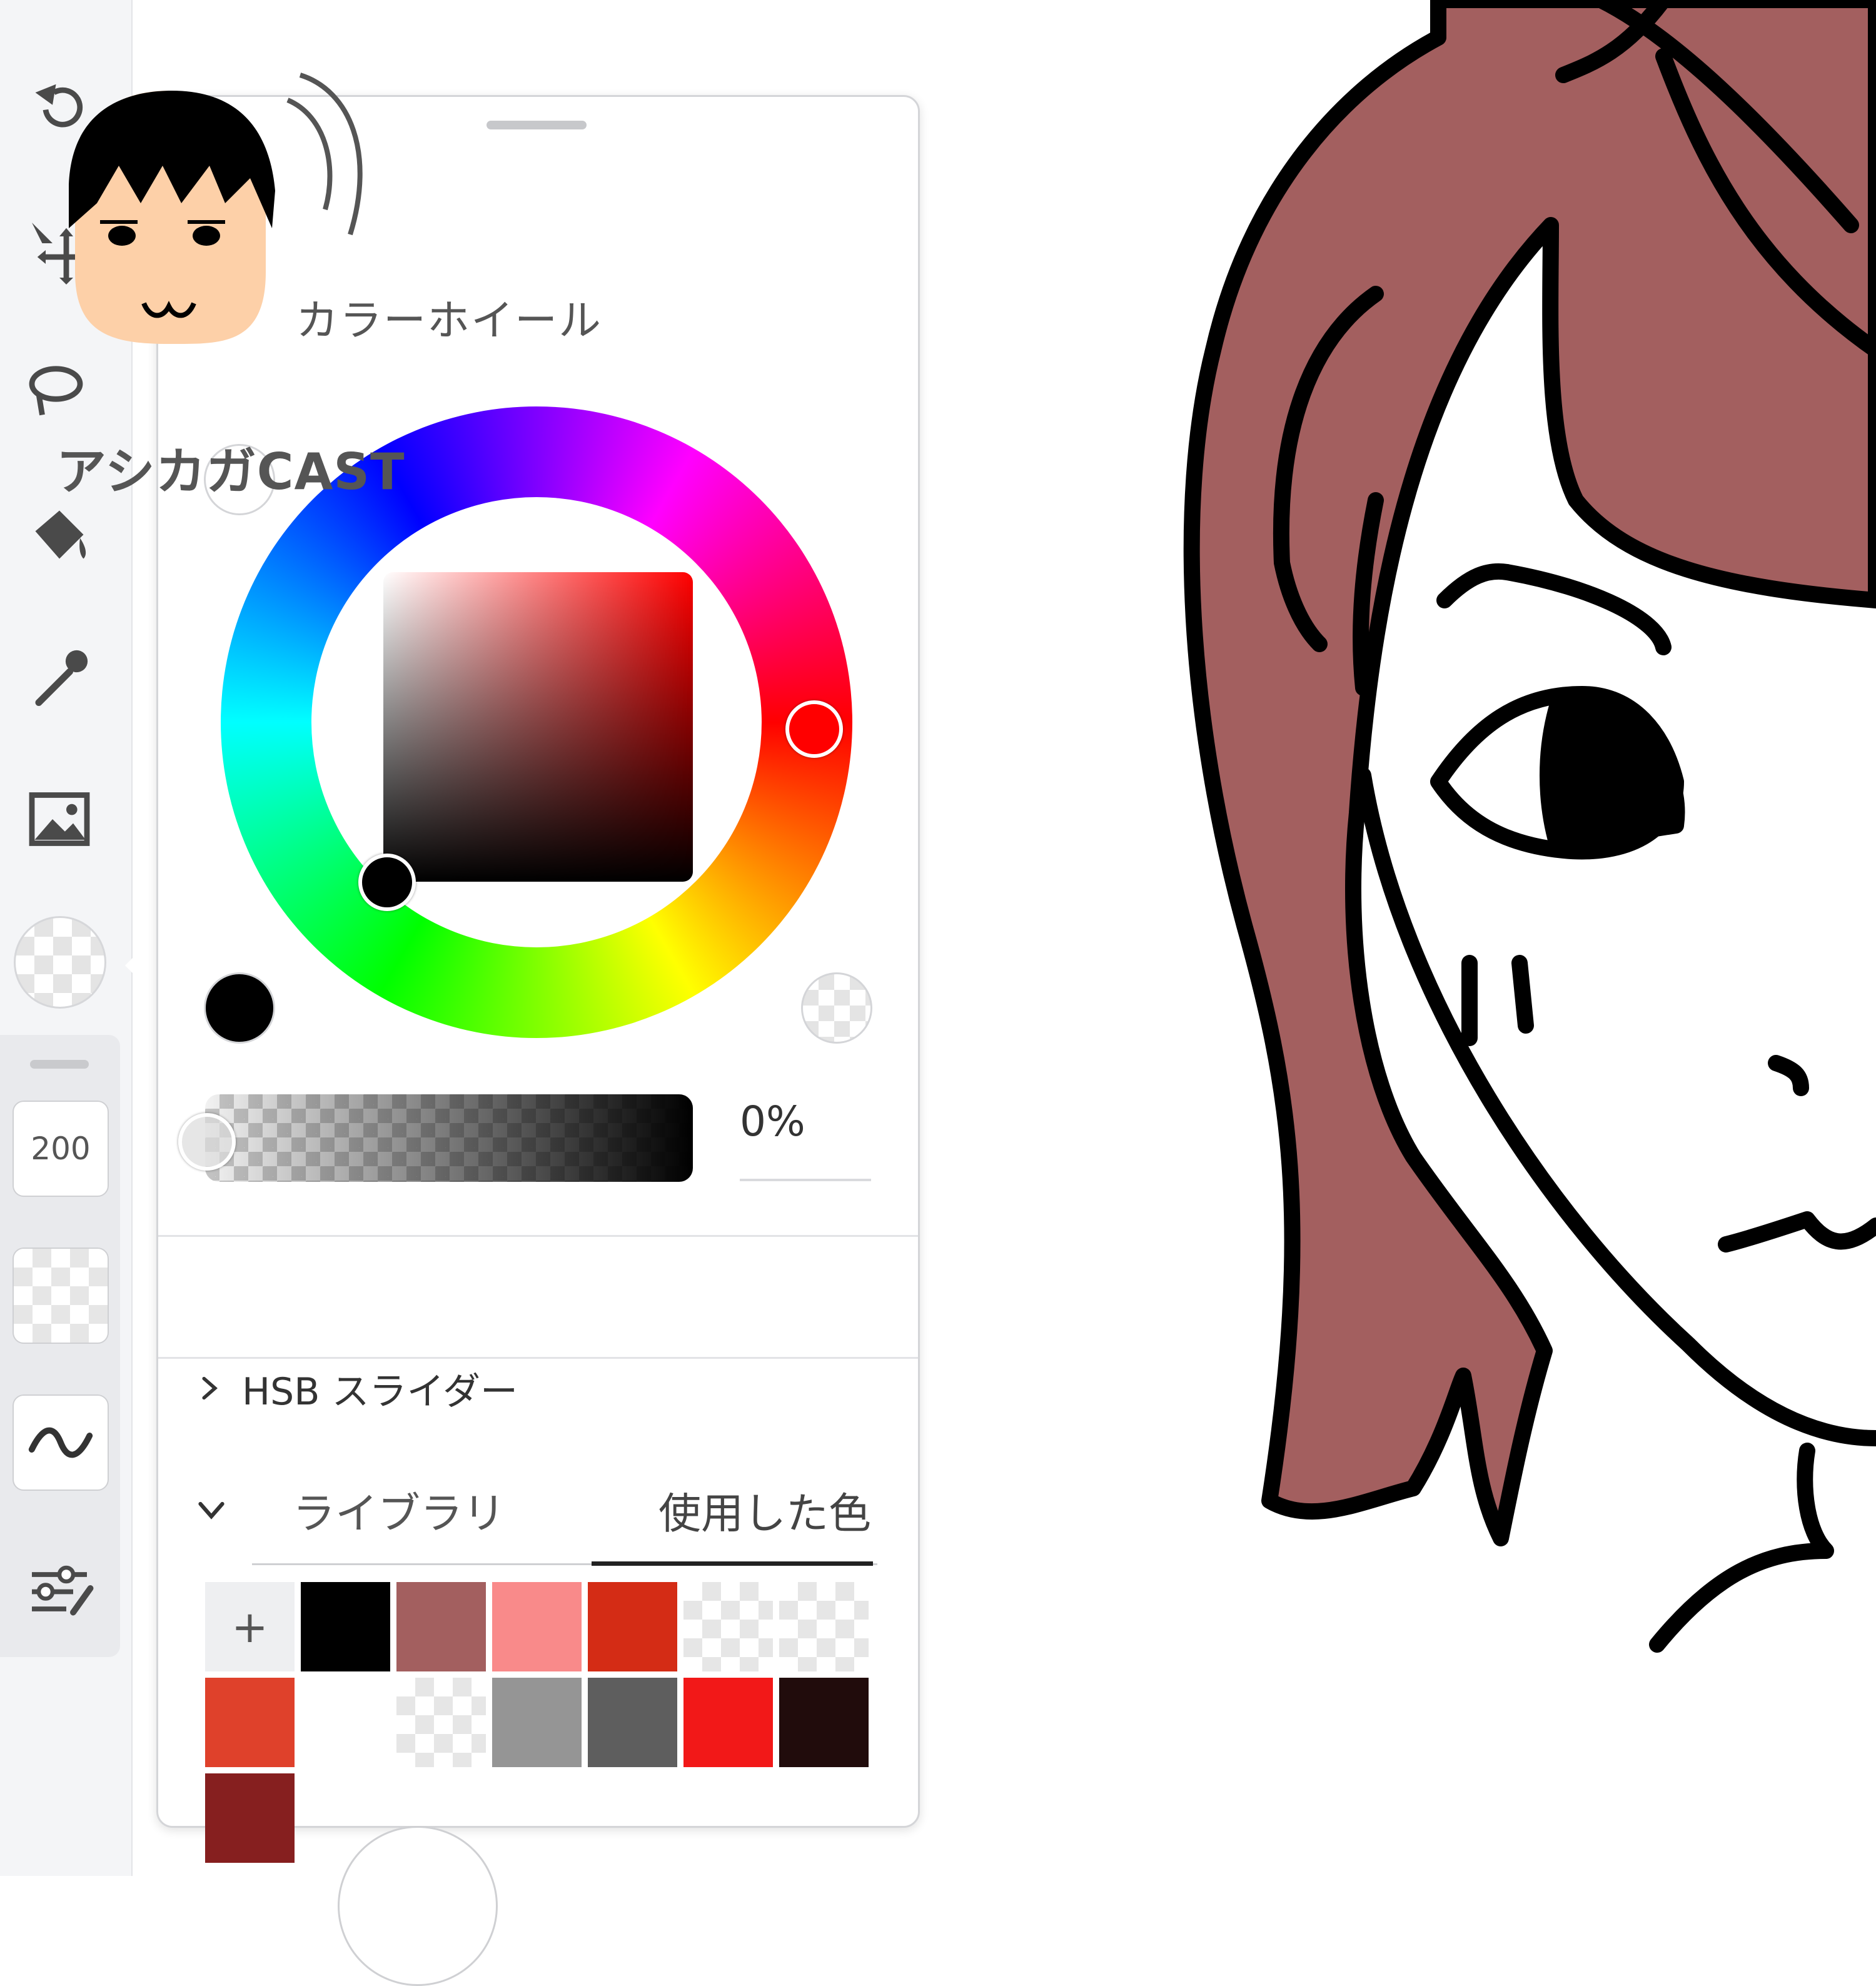  I want to click on watermark-text: アシカガCAST, so click(230, 472).